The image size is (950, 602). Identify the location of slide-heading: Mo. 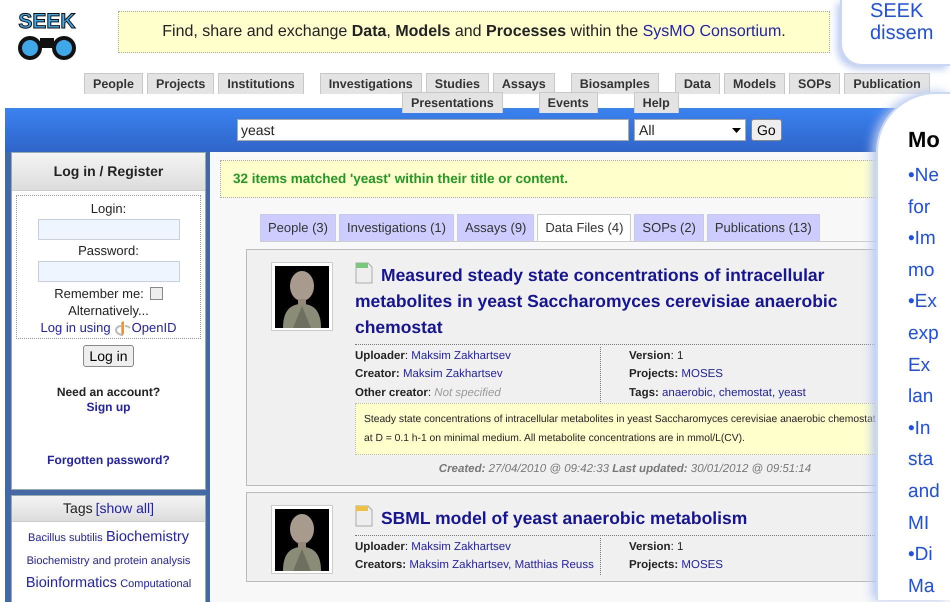
(924, 140).